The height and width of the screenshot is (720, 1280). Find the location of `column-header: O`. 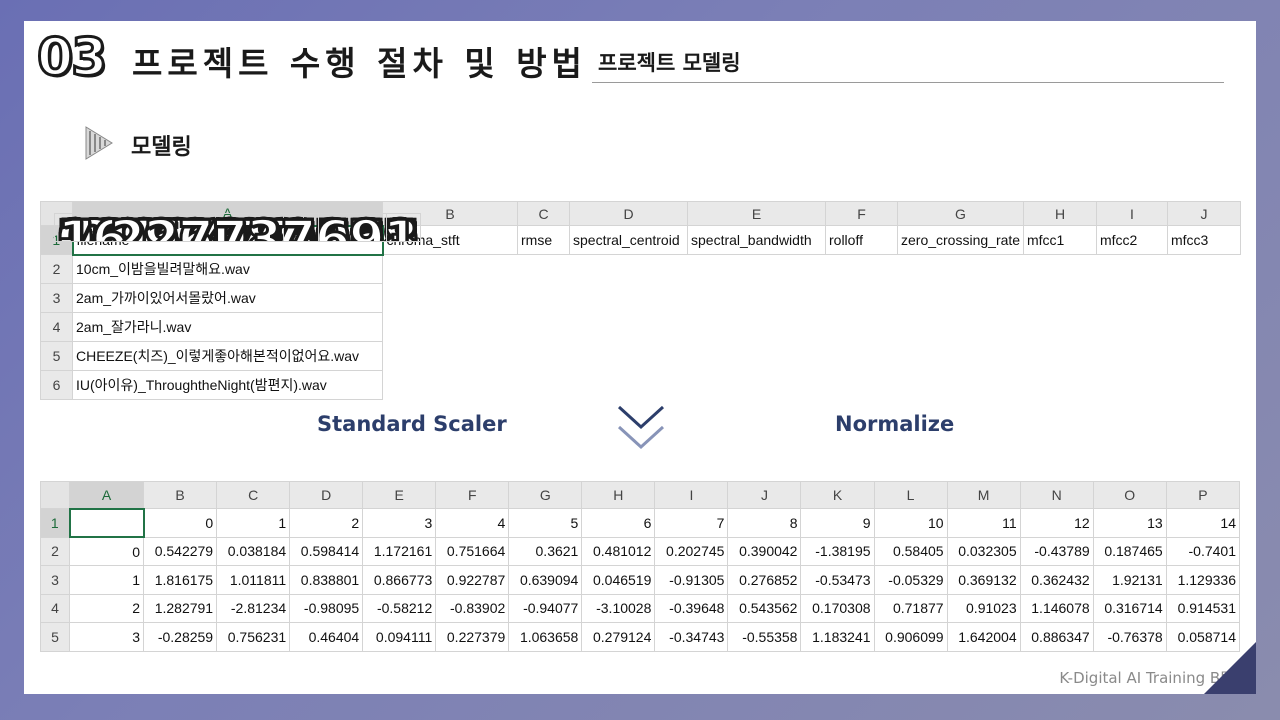

column-header: O is located at coordinates (1129, 495).